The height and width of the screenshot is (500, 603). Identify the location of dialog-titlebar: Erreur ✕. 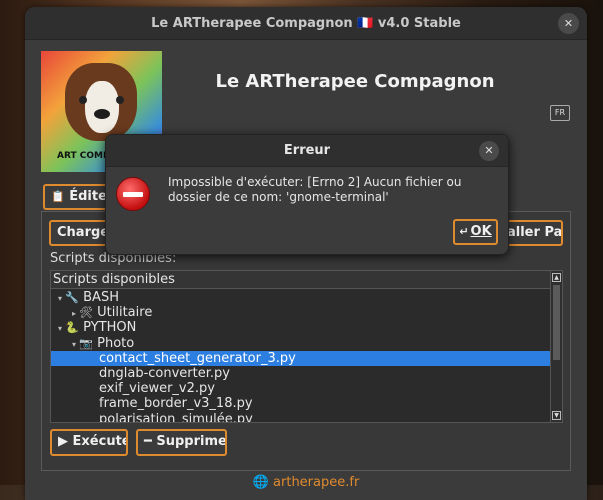
(307, 151).